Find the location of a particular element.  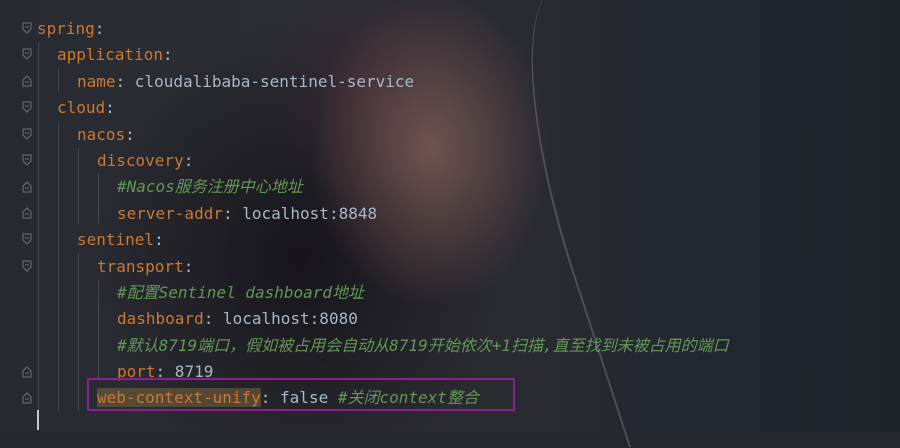

text-caret is located at coordinates (38, 420).